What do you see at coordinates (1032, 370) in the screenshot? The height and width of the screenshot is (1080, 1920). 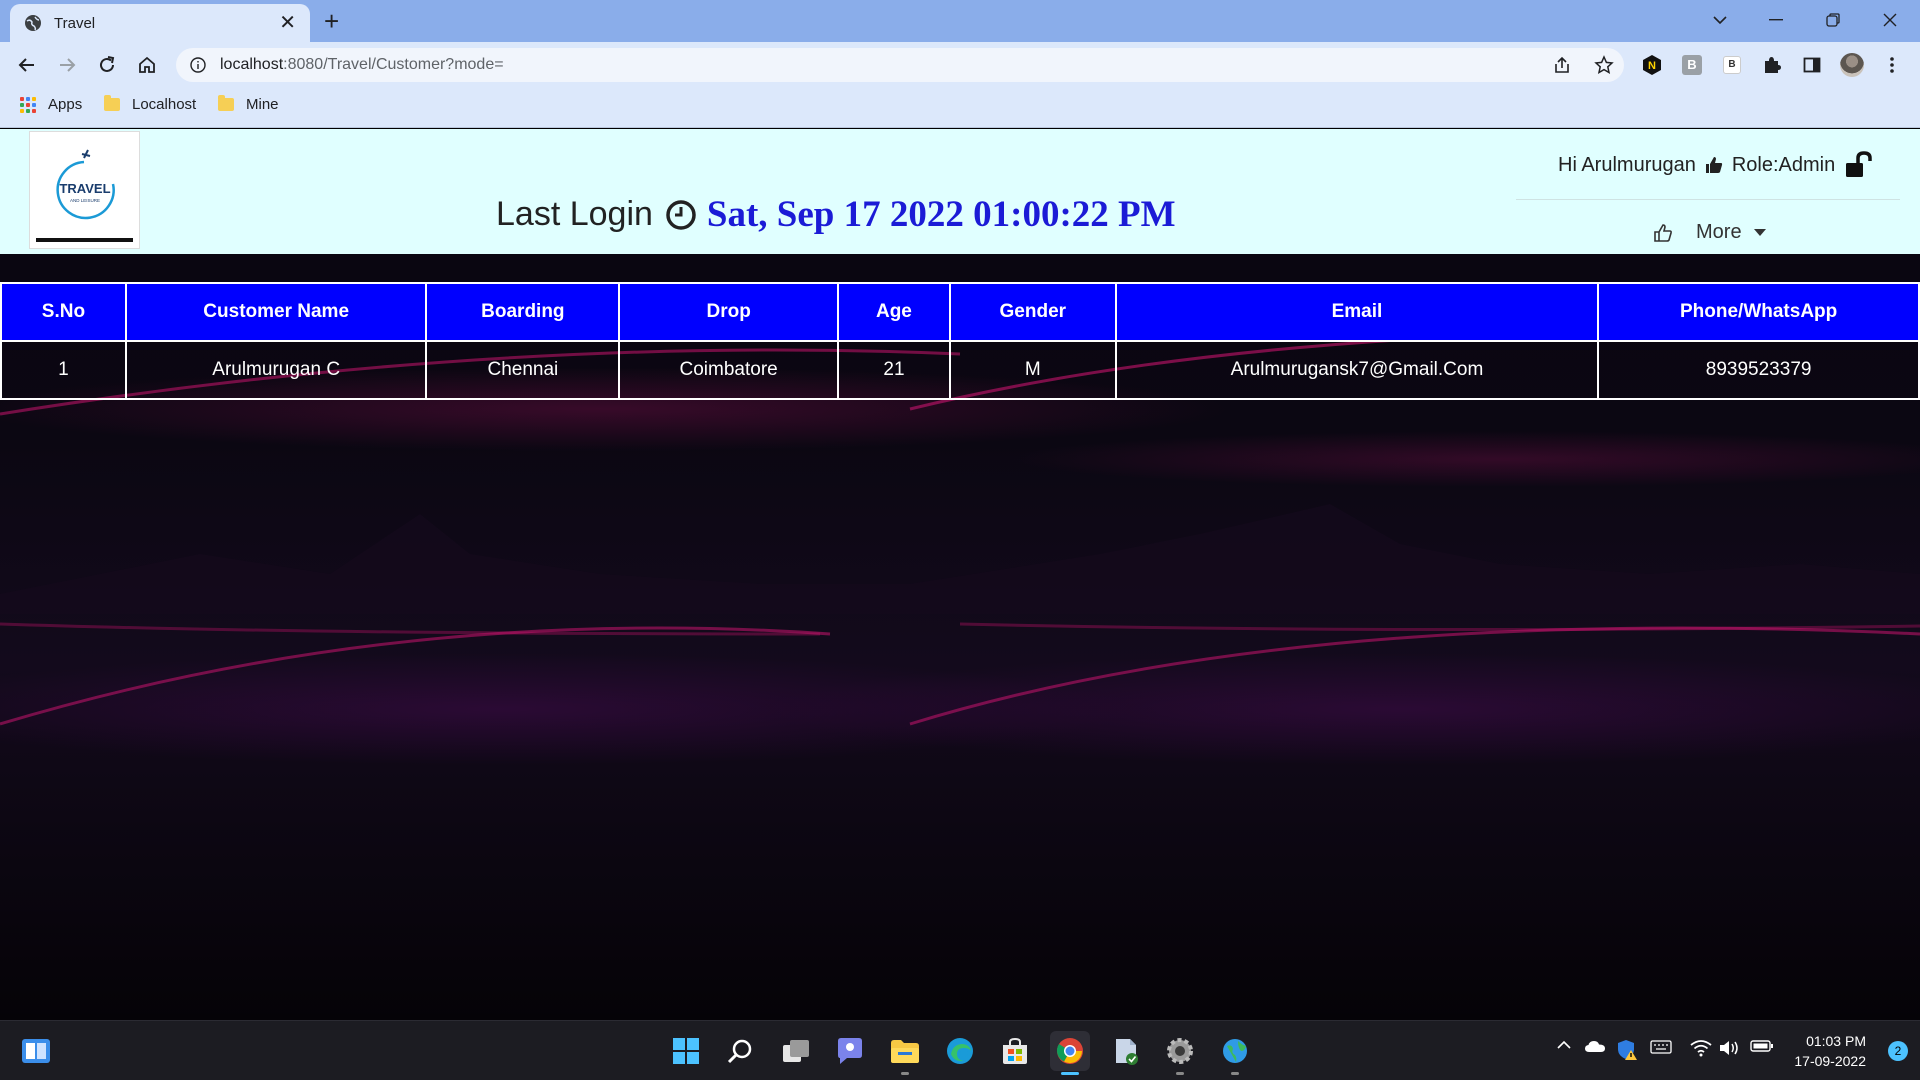 I see `table-cell: M` at bounding box center [1032, 370].